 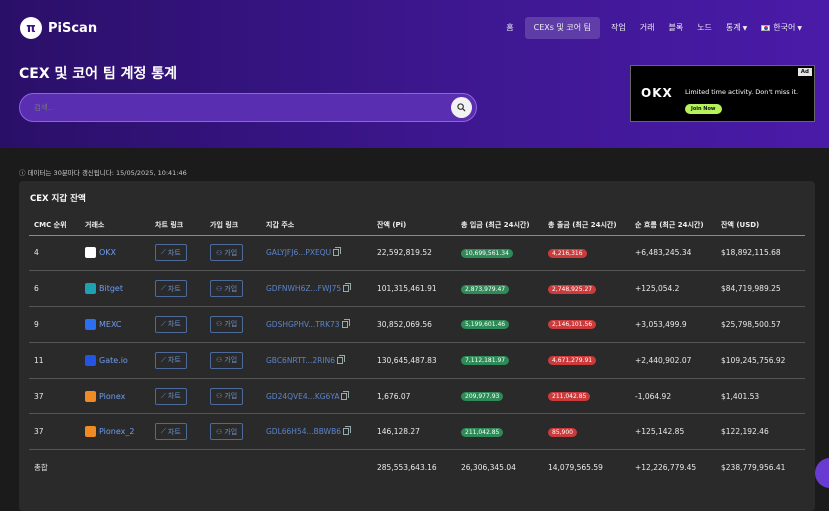 I want to click on wallet-address-link: GDFNWH6Z...FWJ75, so click(x=309, y=288).